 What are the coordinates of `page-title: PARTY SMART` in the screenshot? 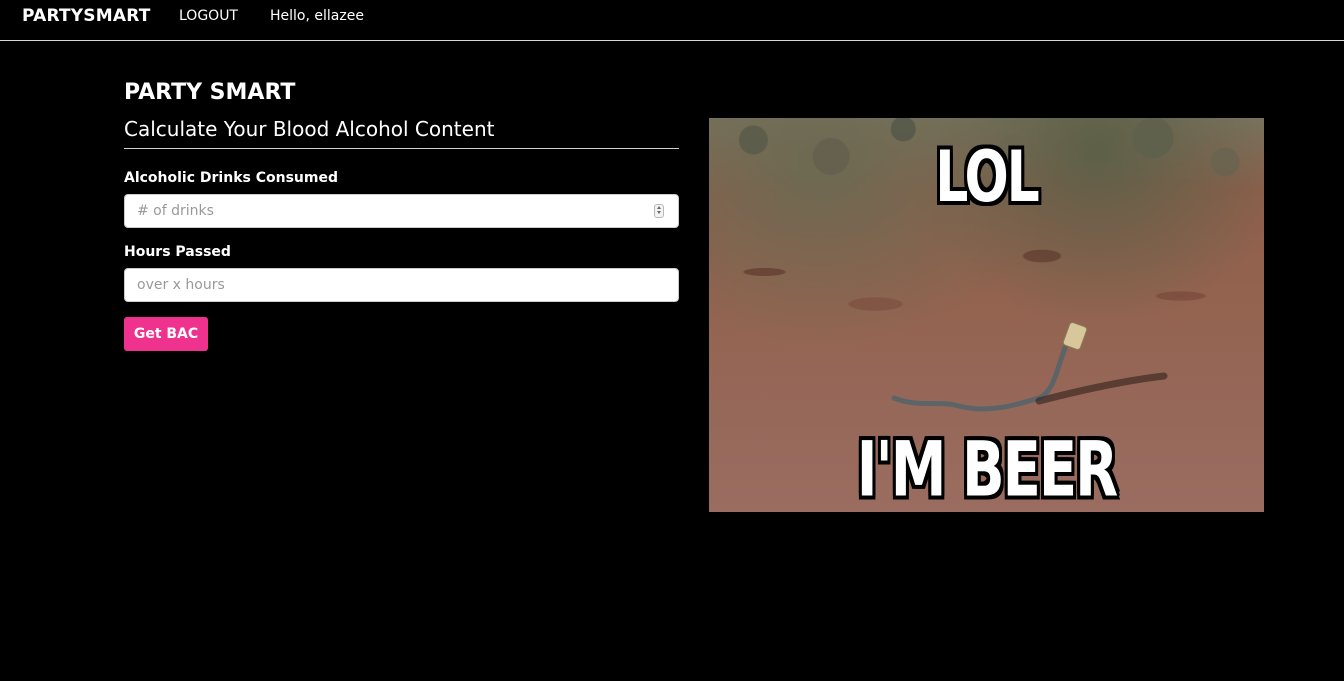 It's located at (210, 92).